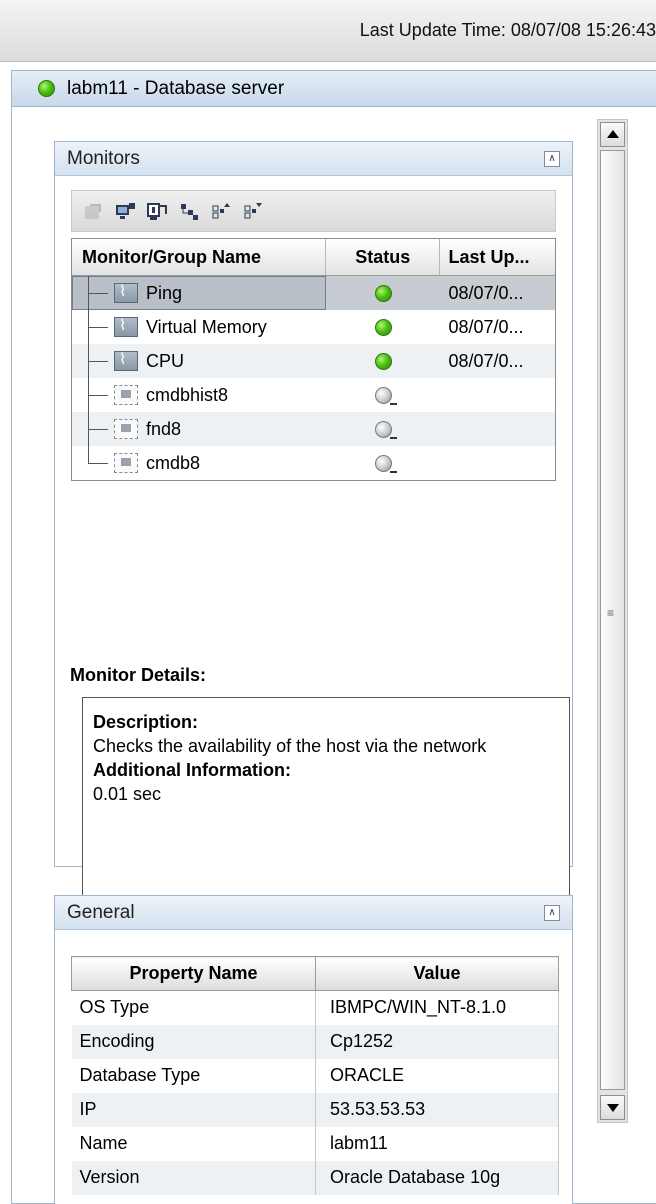 Image resolution: width=656 pixels, height=1204 pixels. Describe the element at coordinates (125, 211) in the screenshot. I see `monitor-computer-icon` at that location.